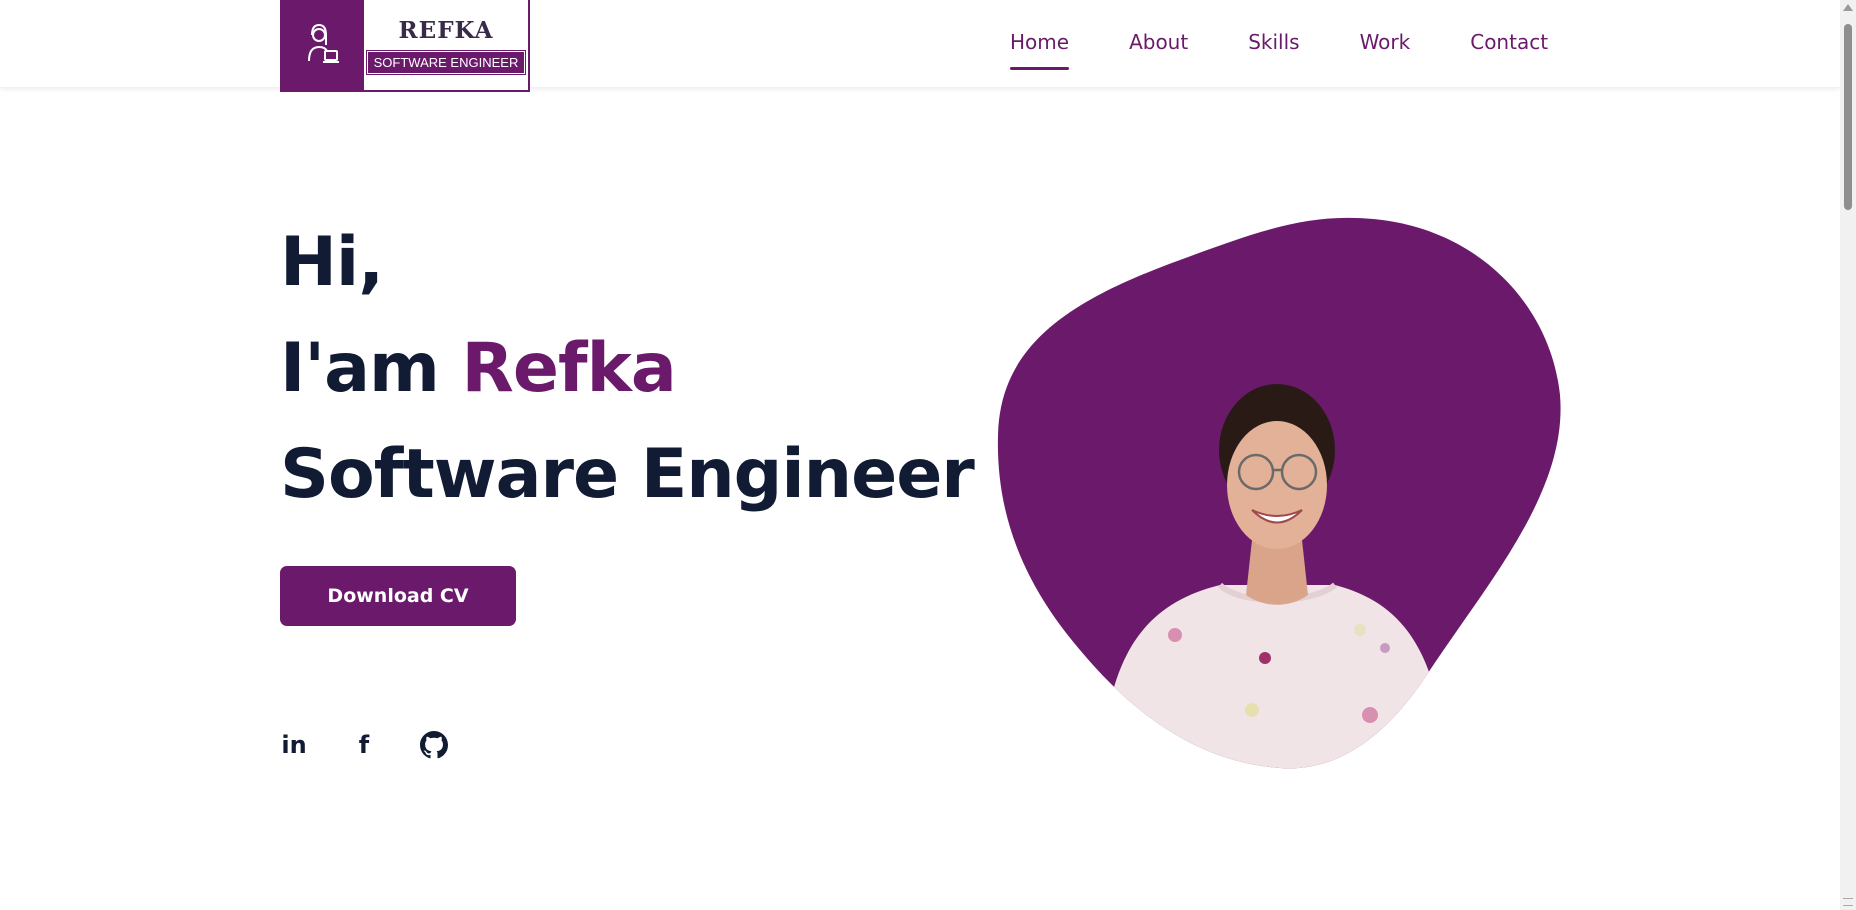 Image resolution: width=1856 pixels, height=910 pixels. I want to click on hero-heading: Hi, I'am Refka Software Engineer, so click(627, 369).